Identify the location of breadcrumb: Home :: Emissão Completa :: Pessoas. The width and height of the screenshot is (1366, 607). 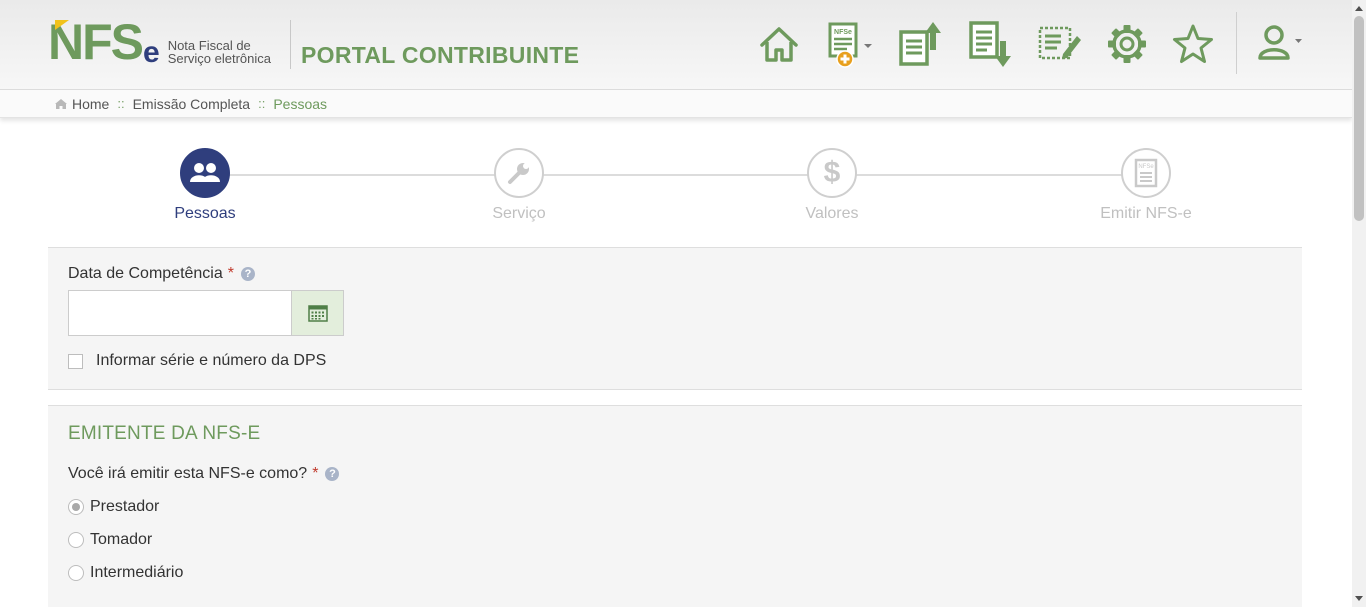
(676, 104).